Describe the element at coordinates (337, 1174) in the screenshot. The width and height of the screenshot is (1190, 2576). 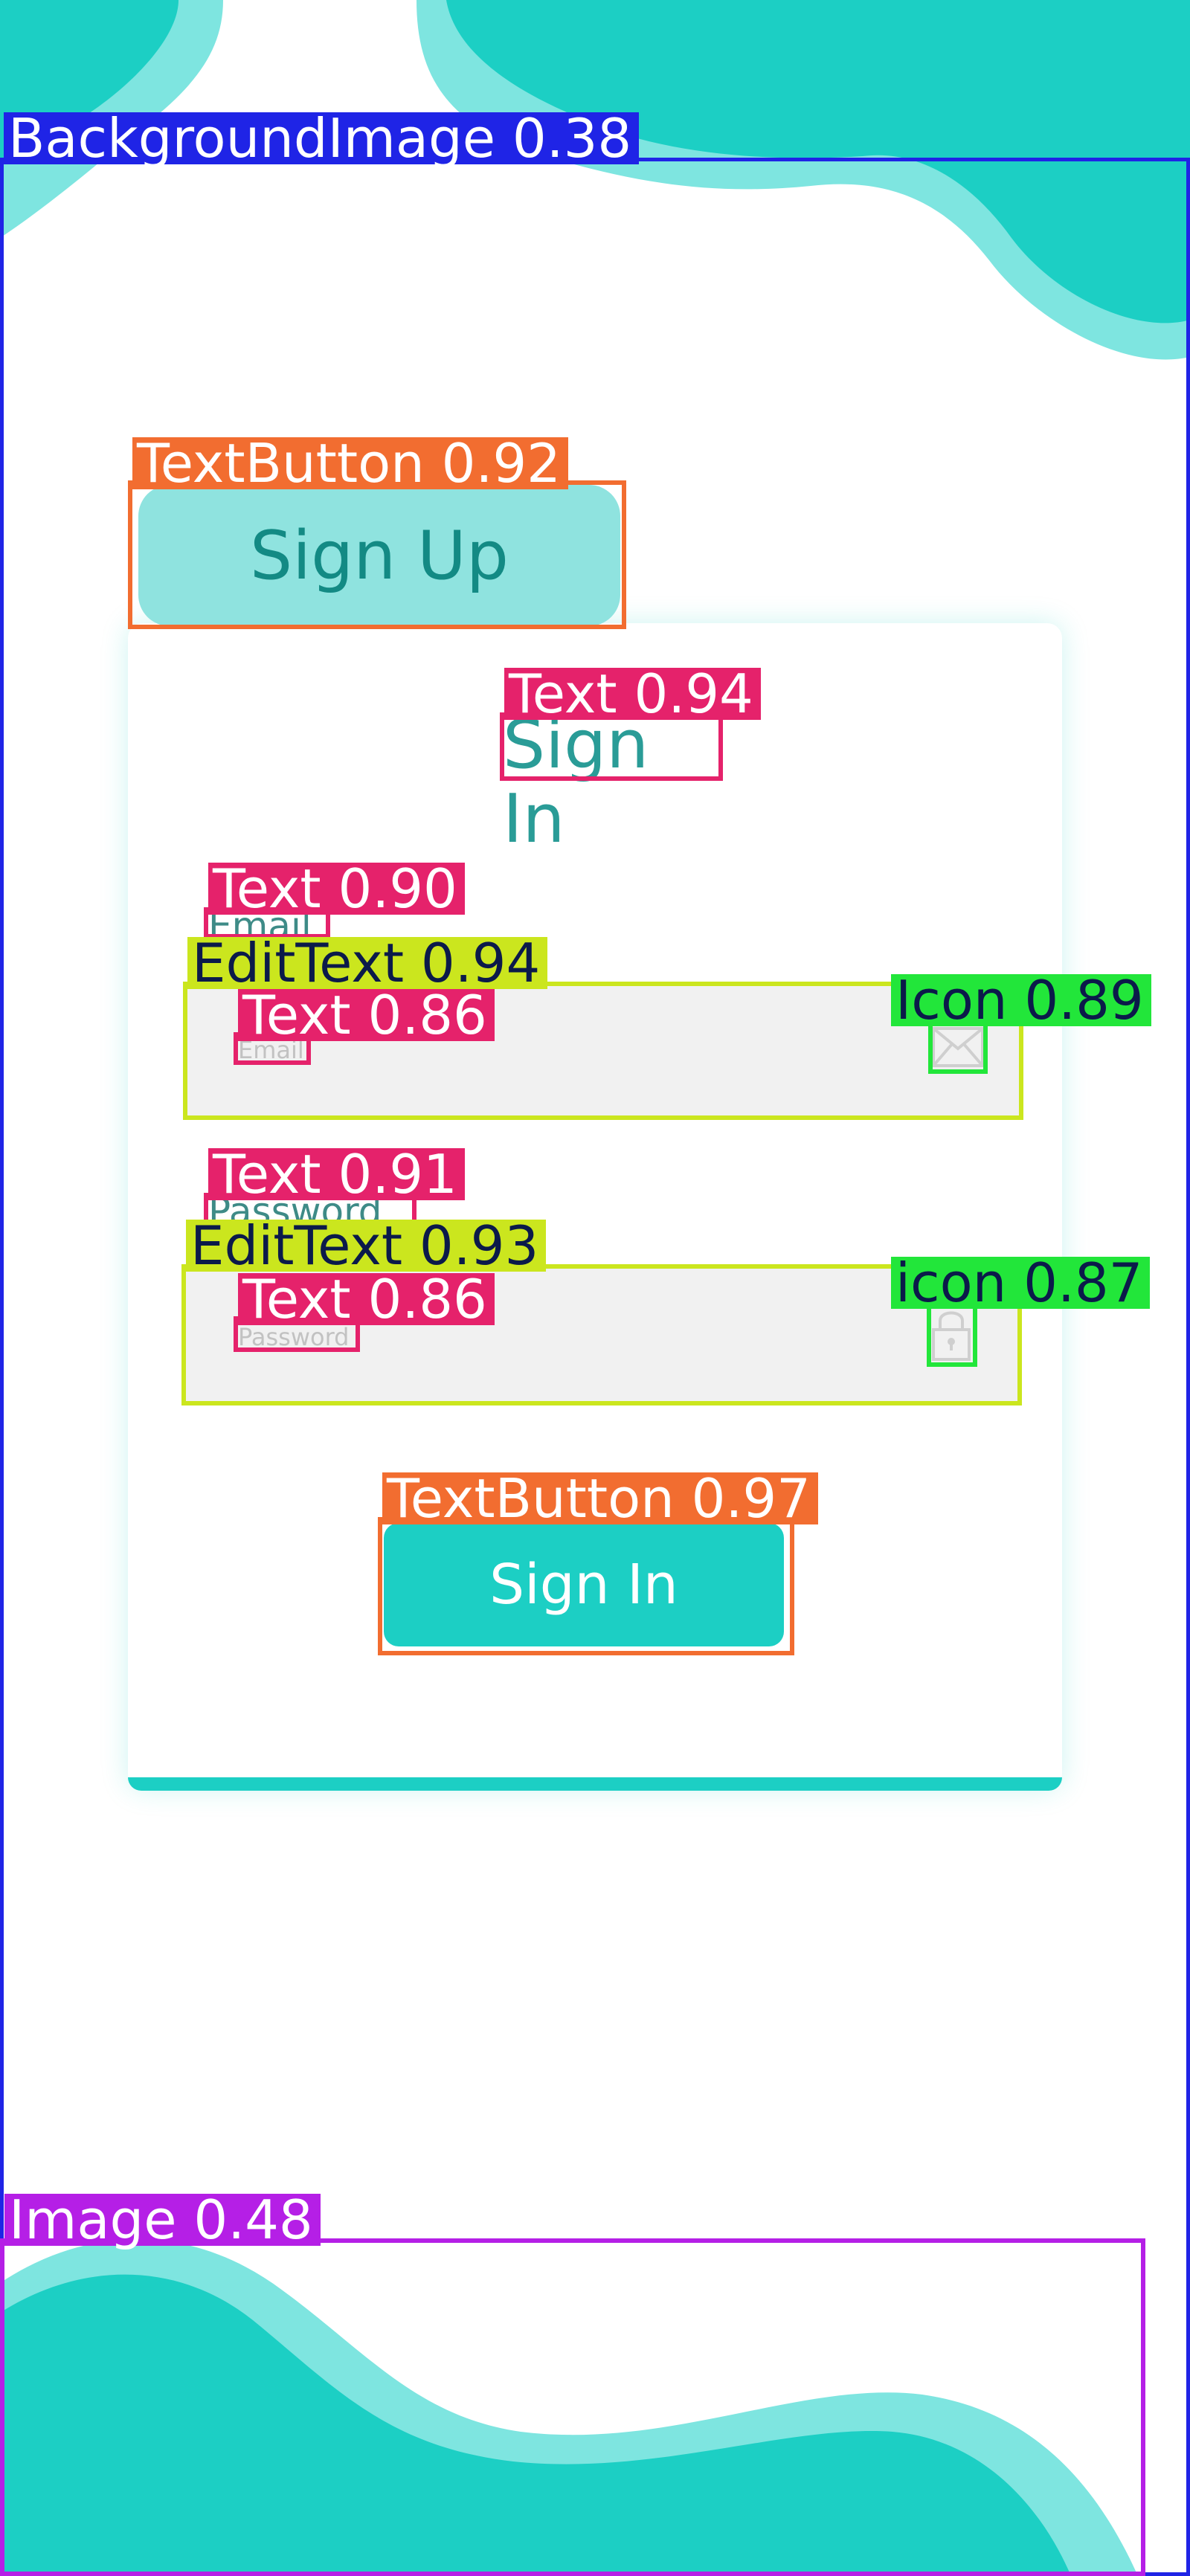
I see `annotation-label-password-label: Text 0.91` at that location.